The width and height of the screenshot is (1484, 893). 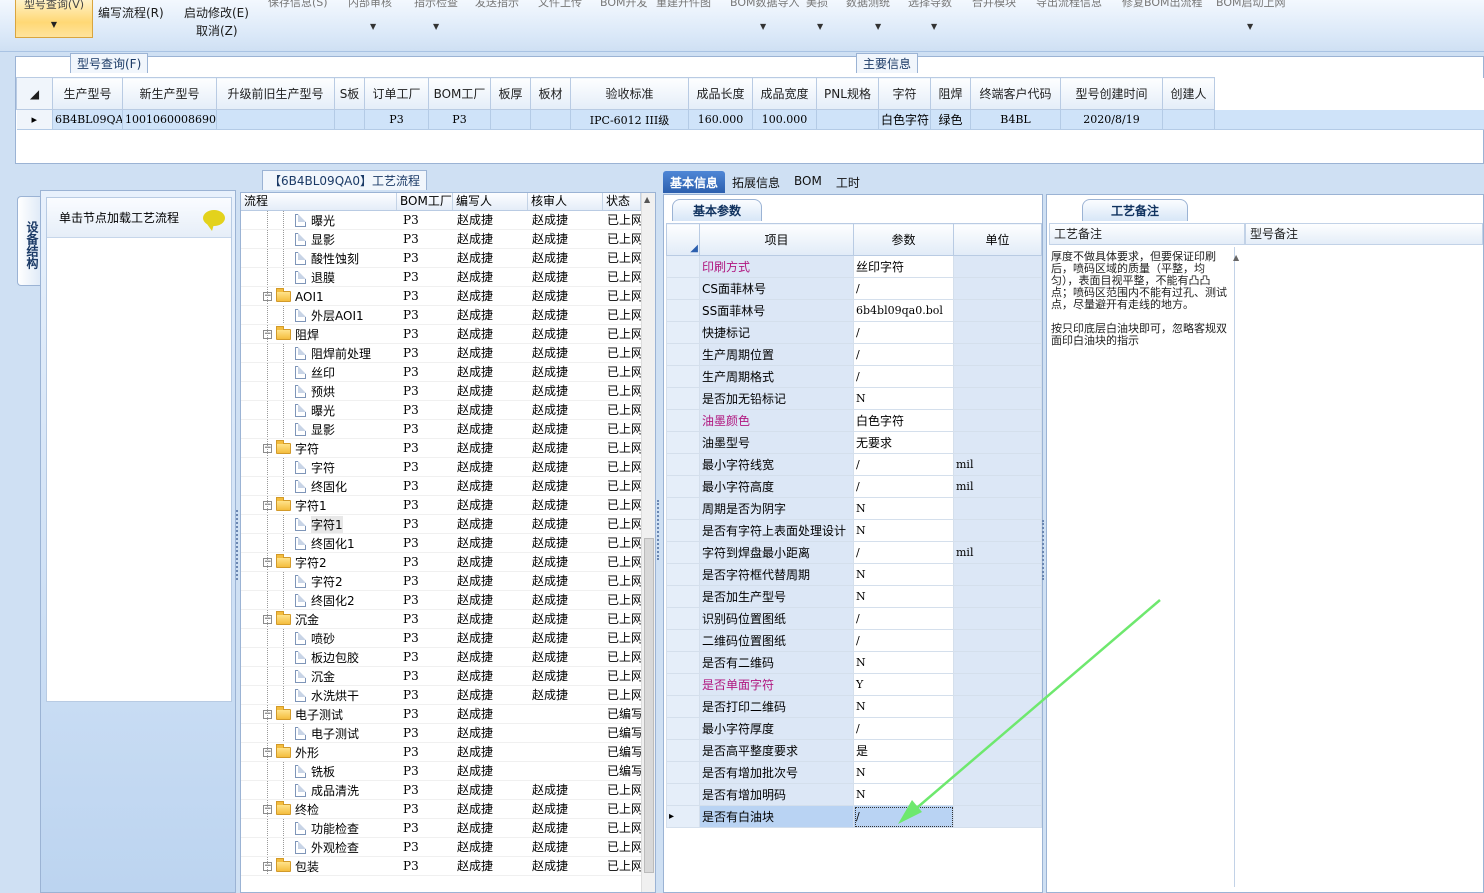 I want to click on flow-tree-cell: 成品清洗, so click(x=319, y=790).